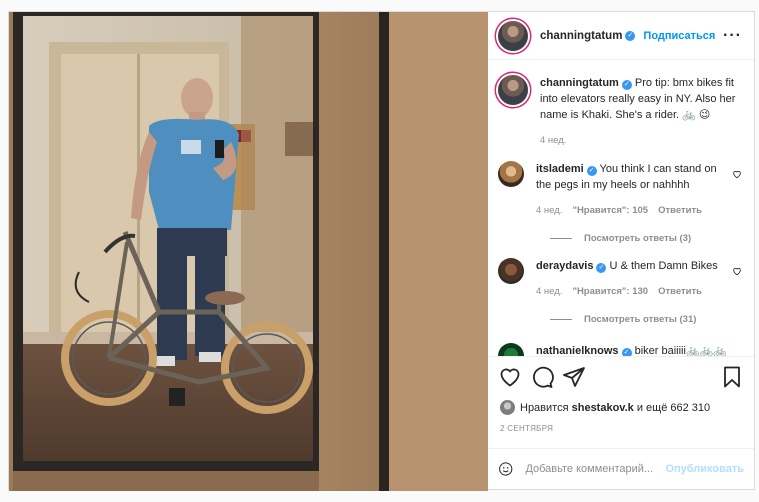  I want to click on author-username: channingtatum, so click(581, 36).